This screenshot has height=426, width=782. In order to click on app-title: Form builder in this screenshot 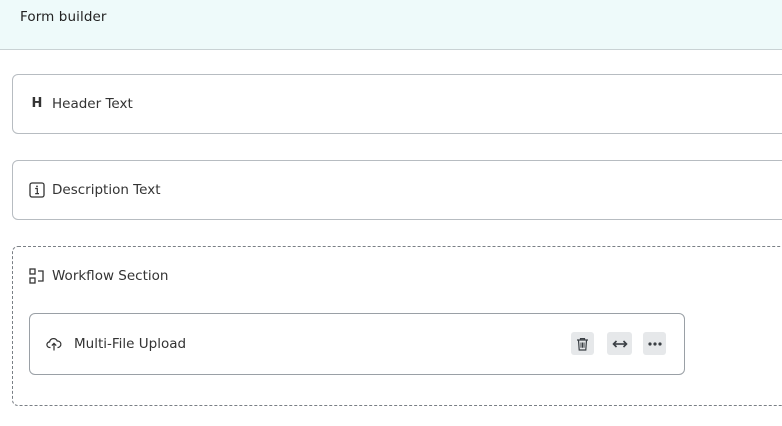, I will do `click(63, 17)`.